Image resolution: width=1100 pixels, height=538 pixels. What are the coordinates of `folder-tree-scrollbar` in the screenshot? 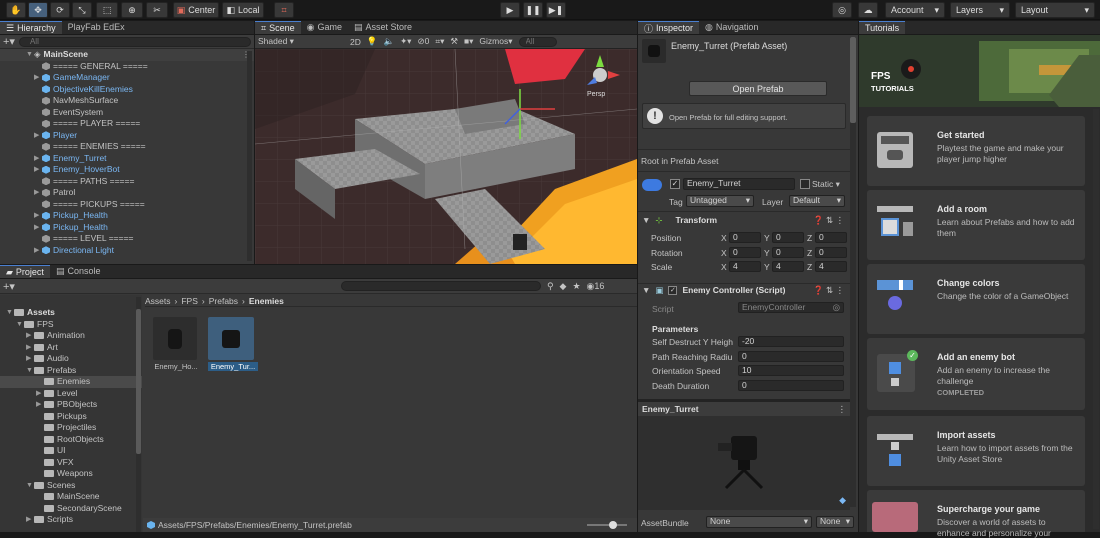 It's located at (138, 414).